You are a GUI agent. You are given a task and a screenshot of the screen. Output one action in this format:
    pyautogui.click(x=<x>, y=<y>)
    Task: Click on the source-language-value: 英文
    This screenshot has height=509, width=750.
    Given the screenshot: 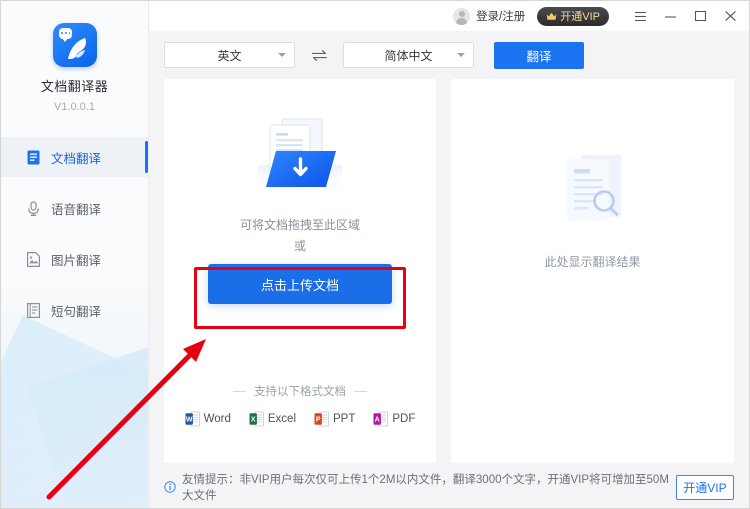 What is the action you would take?
    pyautogui.click(x=229, y=55)
    